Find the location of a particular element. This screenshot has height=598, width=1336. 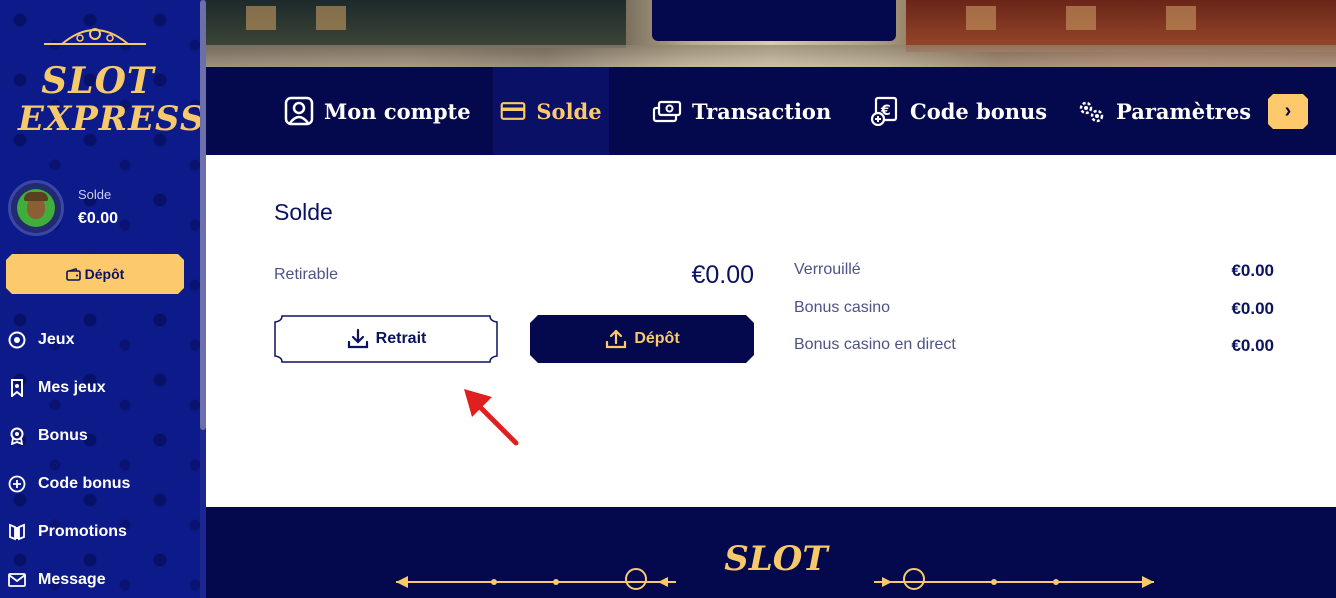

live-casino-bonus-value: €0.00 is located at coordinates (1252, 345).